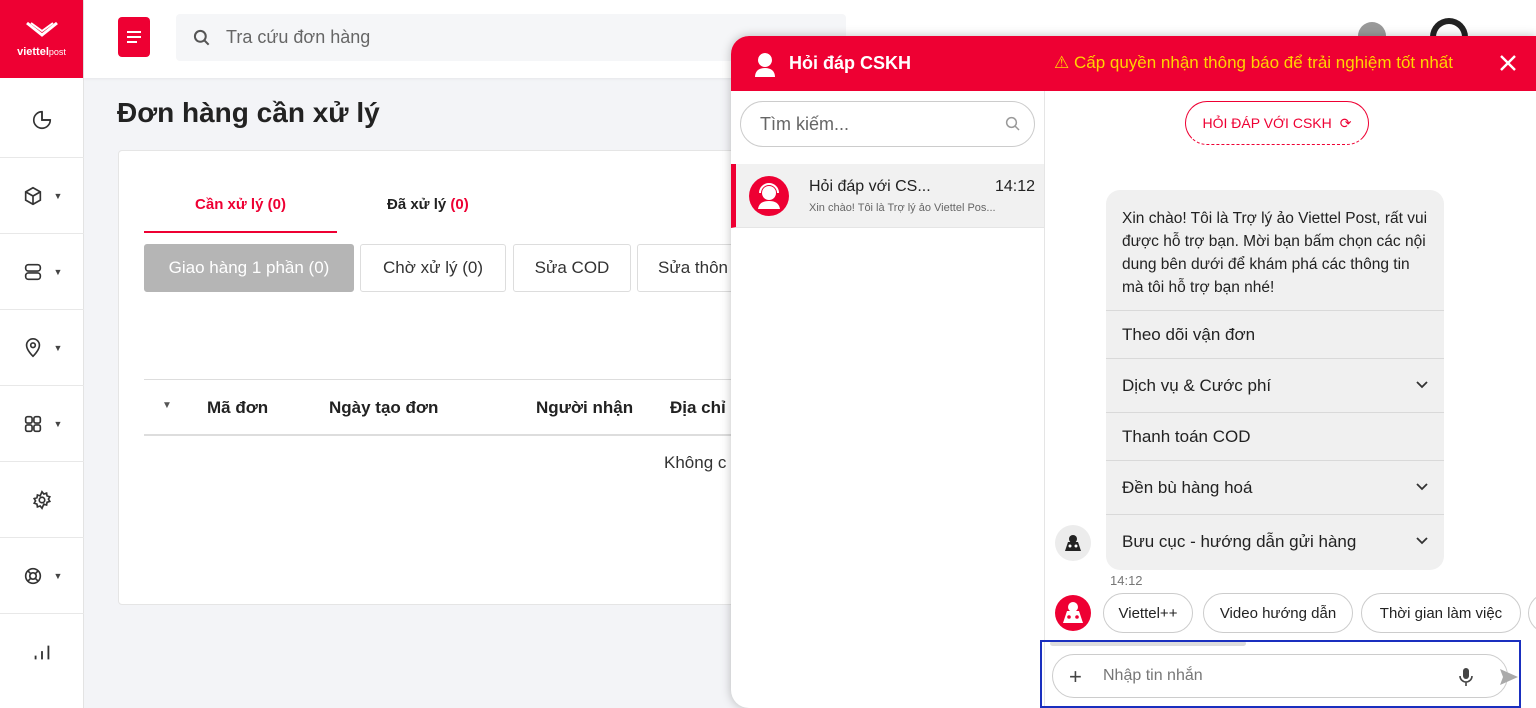 The width and height of the screenshot is (1536, 708). Describe the element at coordinates (1275, 385) in the screenshot. I see `option-services-fees: Dịch vụ & Cước phí` at that location.